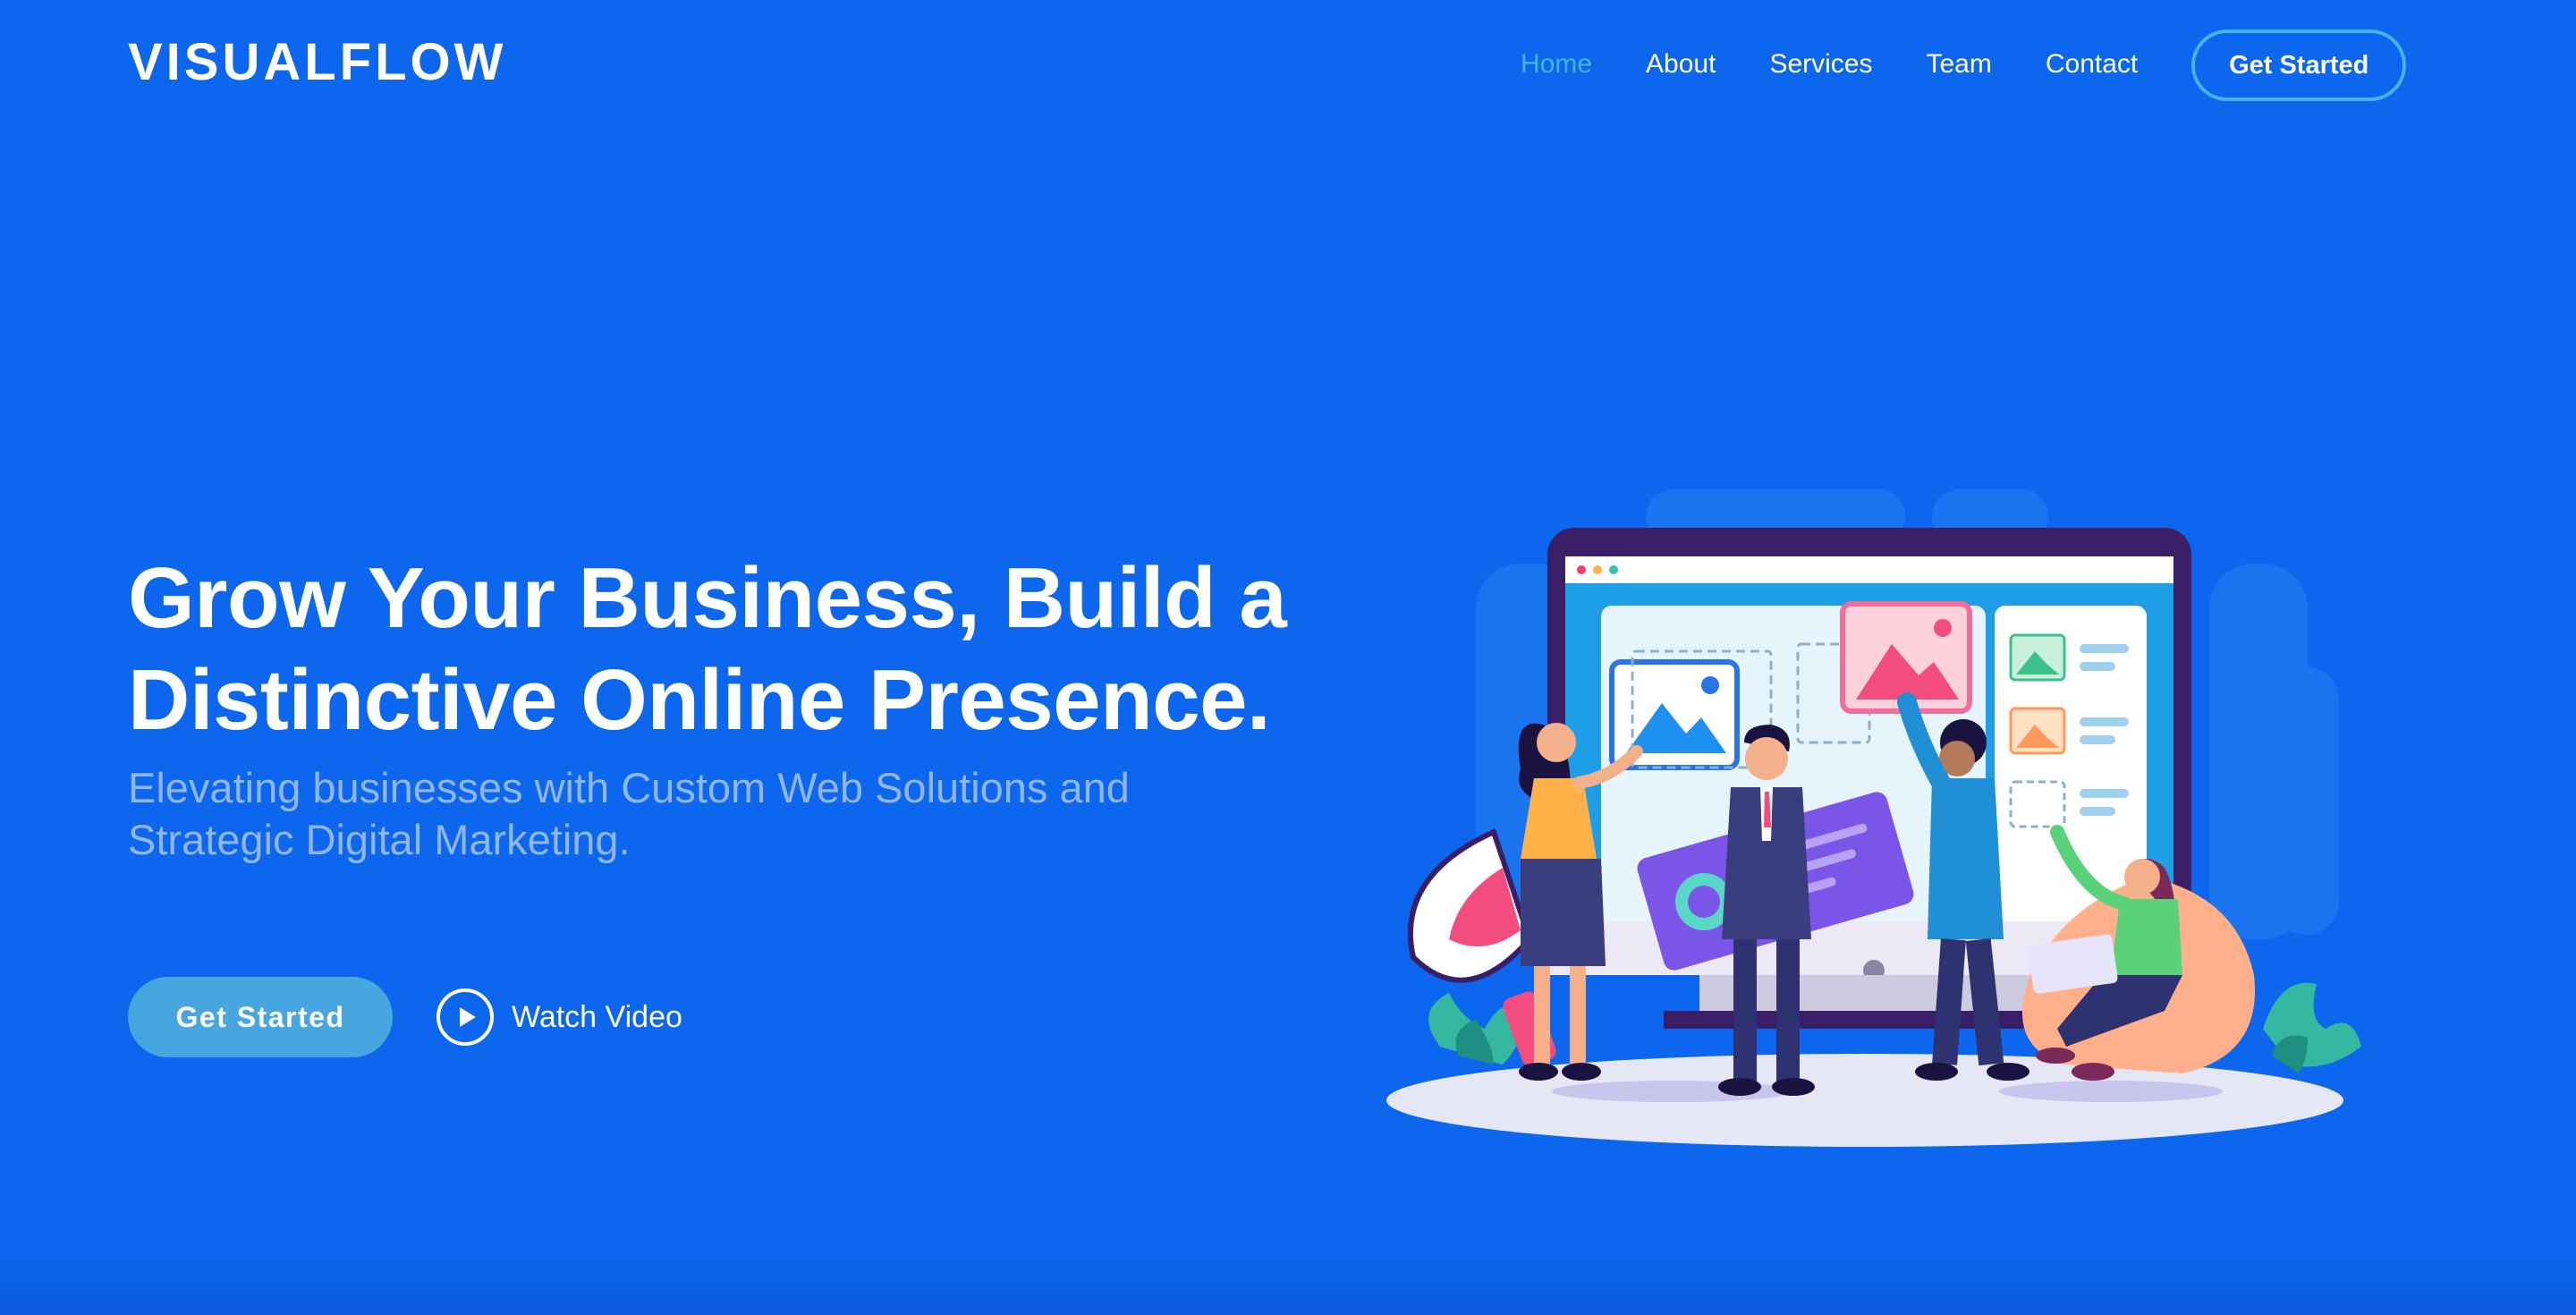  What do you see at coordinates (2299, 65) in the screenshot?
I see `header-get-started-button: Get Started` at bounding box center [2299, 65].